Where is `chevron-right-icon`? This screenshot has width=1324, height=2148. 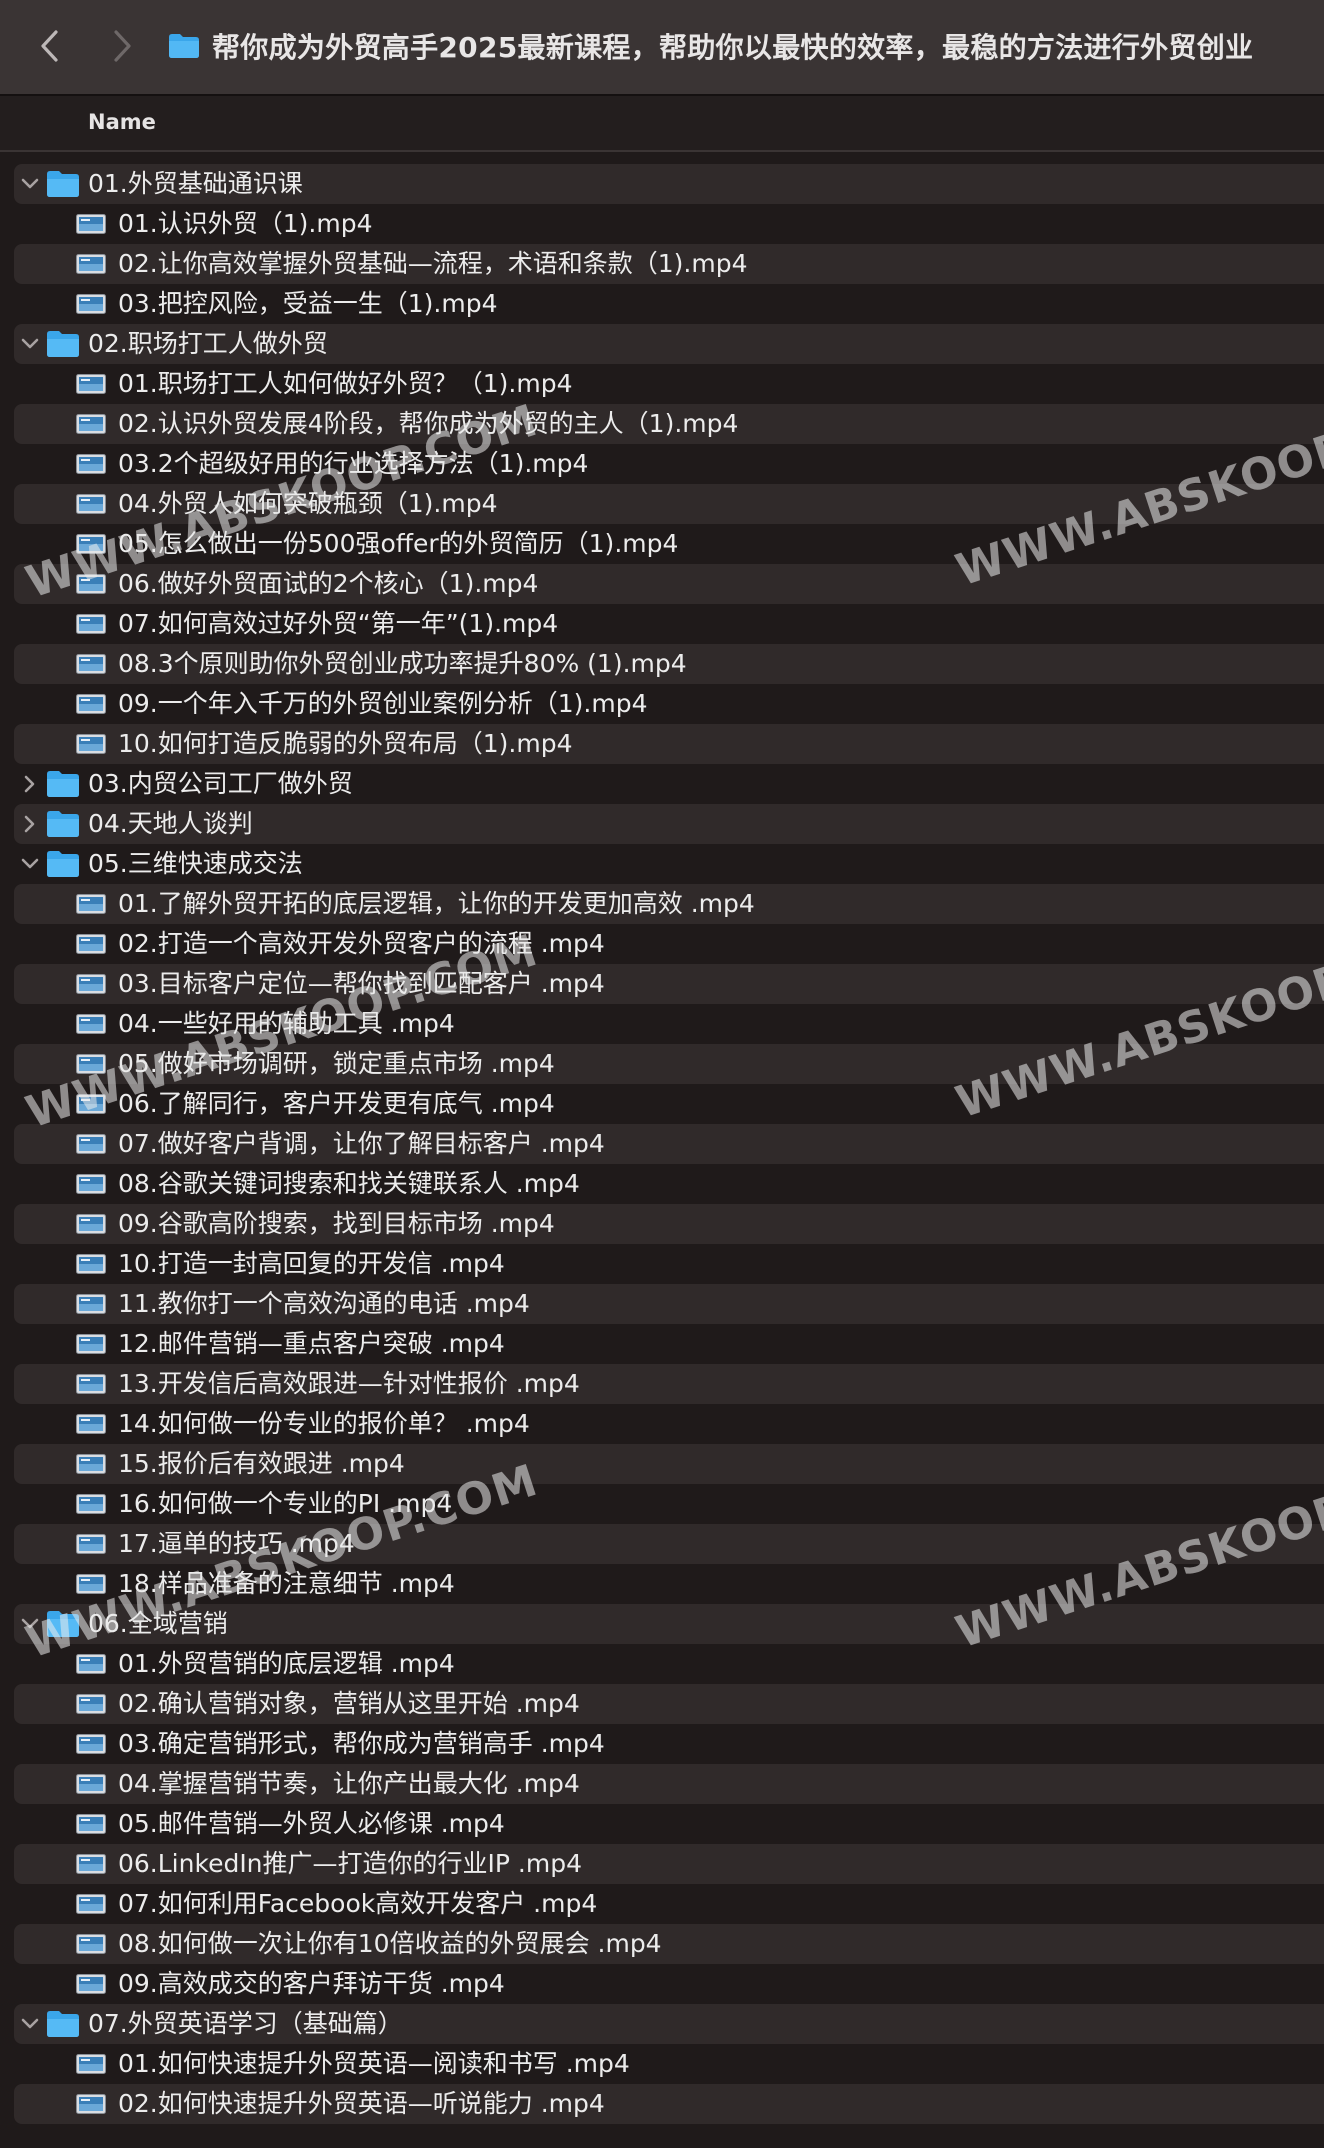 chevron-right-icon is located at coordinates (122, 46).